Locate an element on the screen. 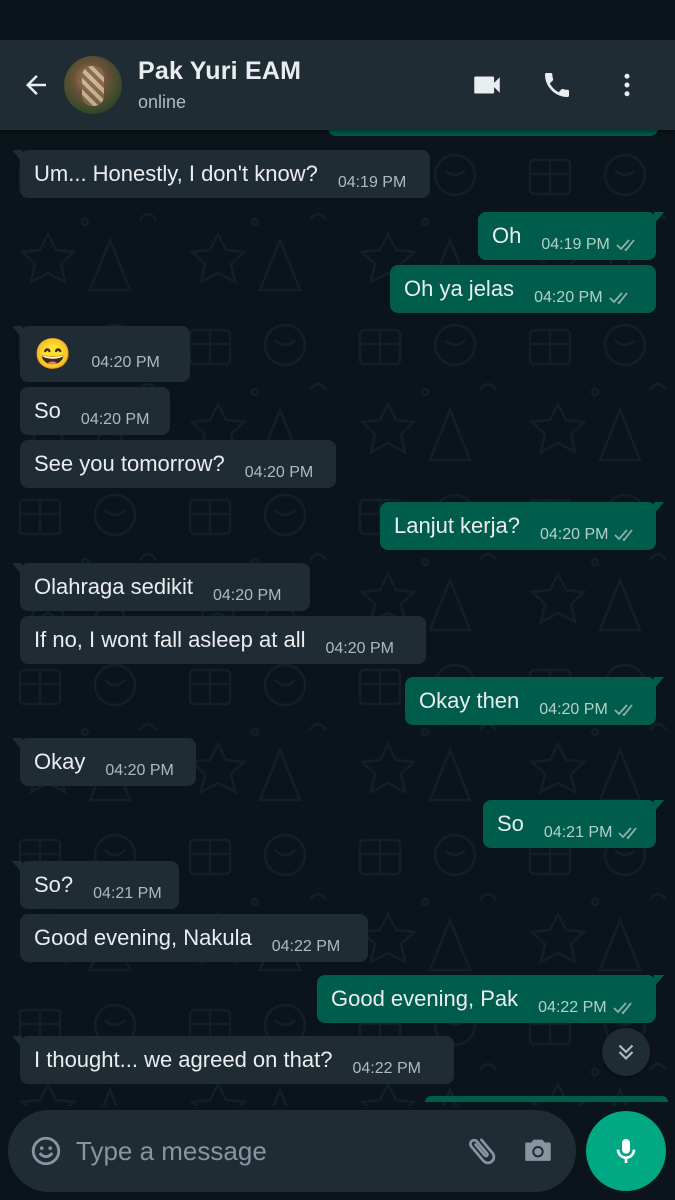 The width and height of the screenshot is (675, 1200). outgoing-message: So 04:21 PM is located at coordinates (573, 824).